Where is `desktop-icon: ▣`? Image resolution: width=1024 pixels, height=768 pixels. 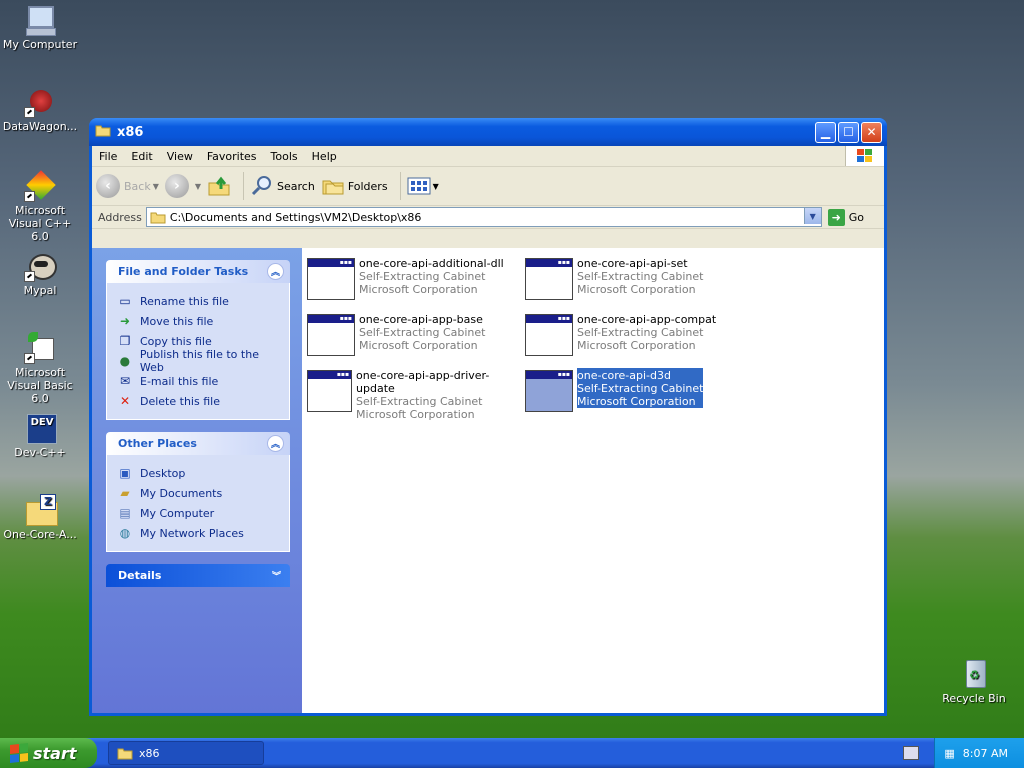 desktop-icon: ▣ is located at coordinates (125, 473).